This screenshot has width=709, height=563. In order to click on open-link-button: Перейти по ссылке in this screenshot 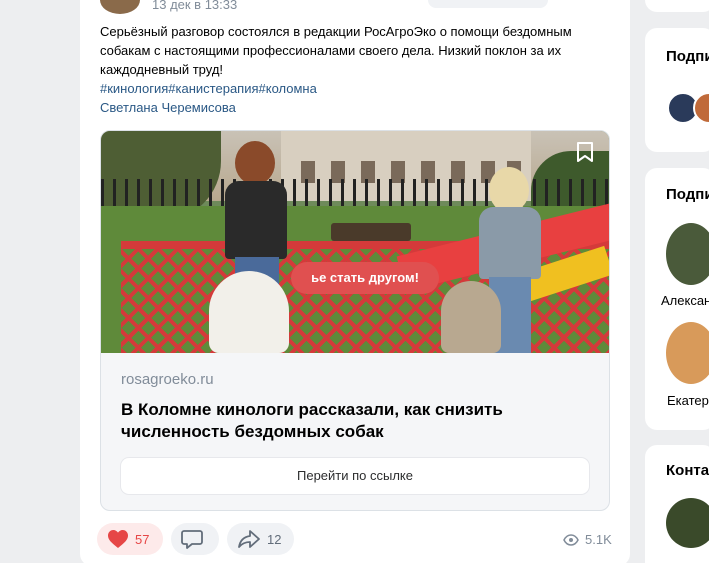, I will do `click(355, 476)`.